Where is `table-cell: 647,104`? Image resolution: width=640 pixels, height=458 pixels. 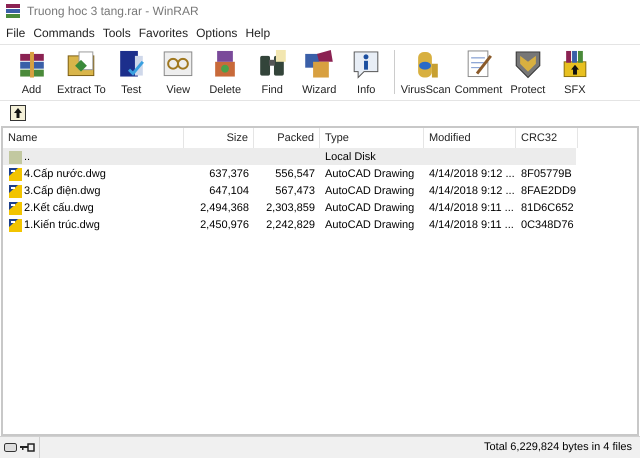
table-cell: 647,104 is located at coordinates (229, 191).